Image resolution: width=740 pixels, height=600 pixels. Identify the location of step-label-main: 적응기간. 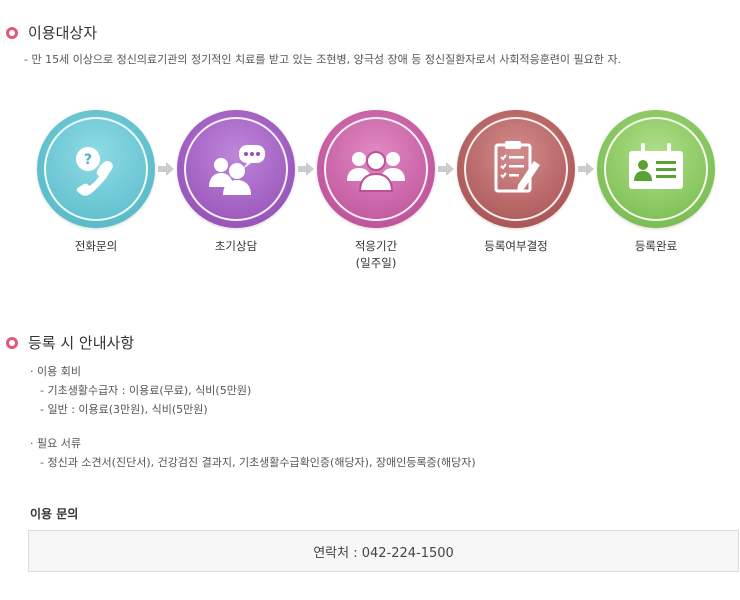
(376, 246).